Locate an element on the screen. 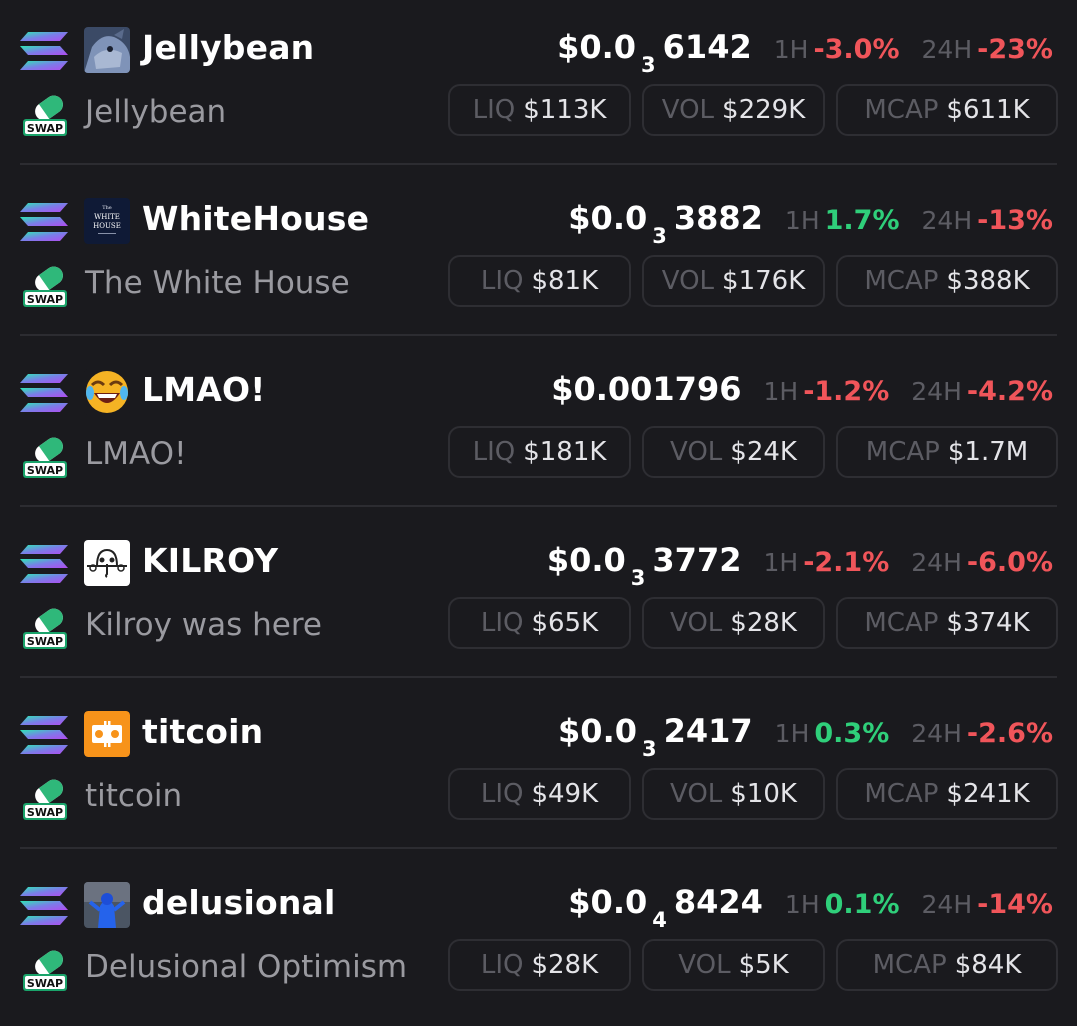 This screenshot has width=1077, height=1026. change-24h-value: -13% is located at coordinates (1015, 220).